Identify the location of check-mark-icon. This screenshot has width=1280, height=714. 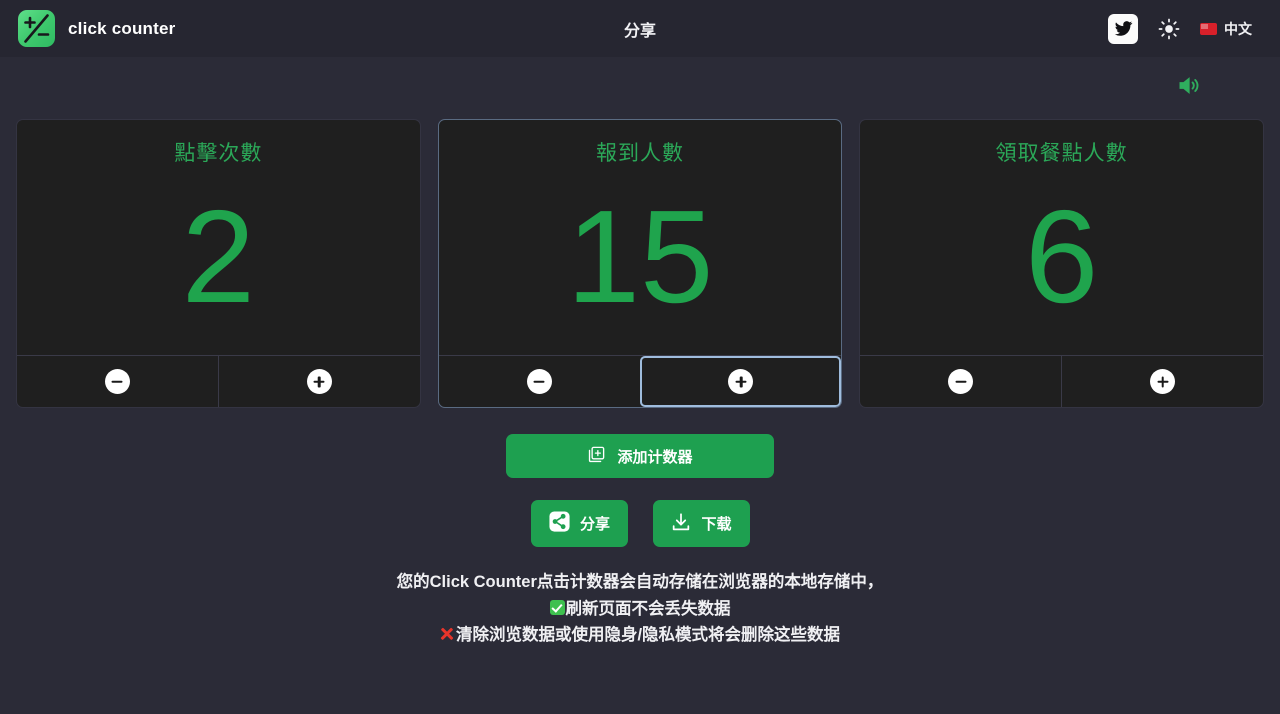
(557, 607).